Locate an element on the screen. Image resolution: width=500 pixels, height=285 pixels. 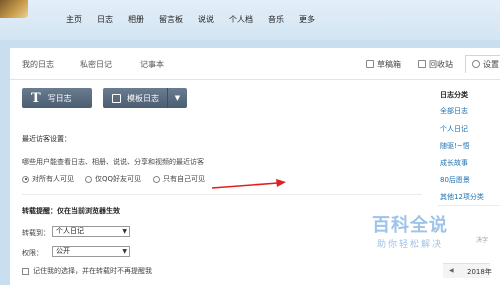
nav-item-more: 更多 is located at coordinates (307, 19).